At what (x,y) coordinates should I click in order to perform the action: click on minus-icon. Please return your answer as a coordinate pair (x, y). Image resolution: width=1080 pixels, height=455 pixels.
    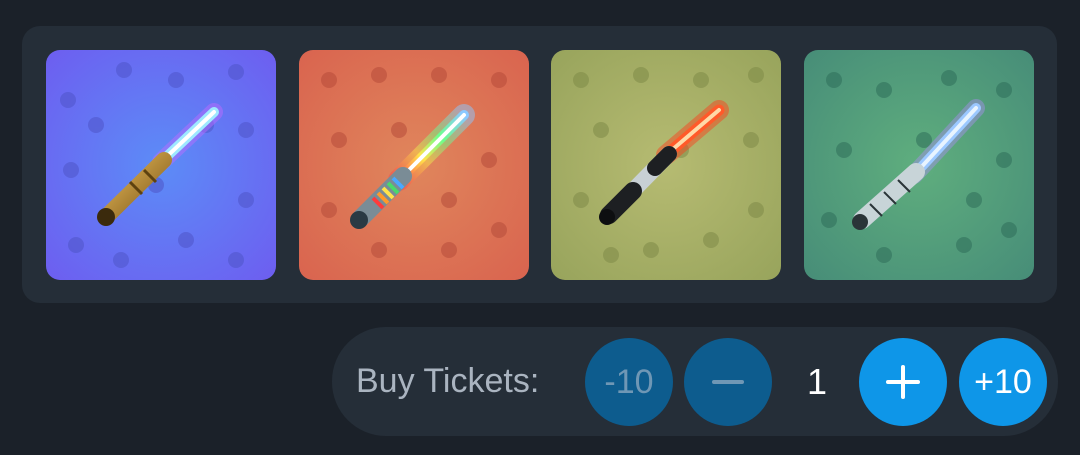
    Looking at the image, I should click on (728, 382).